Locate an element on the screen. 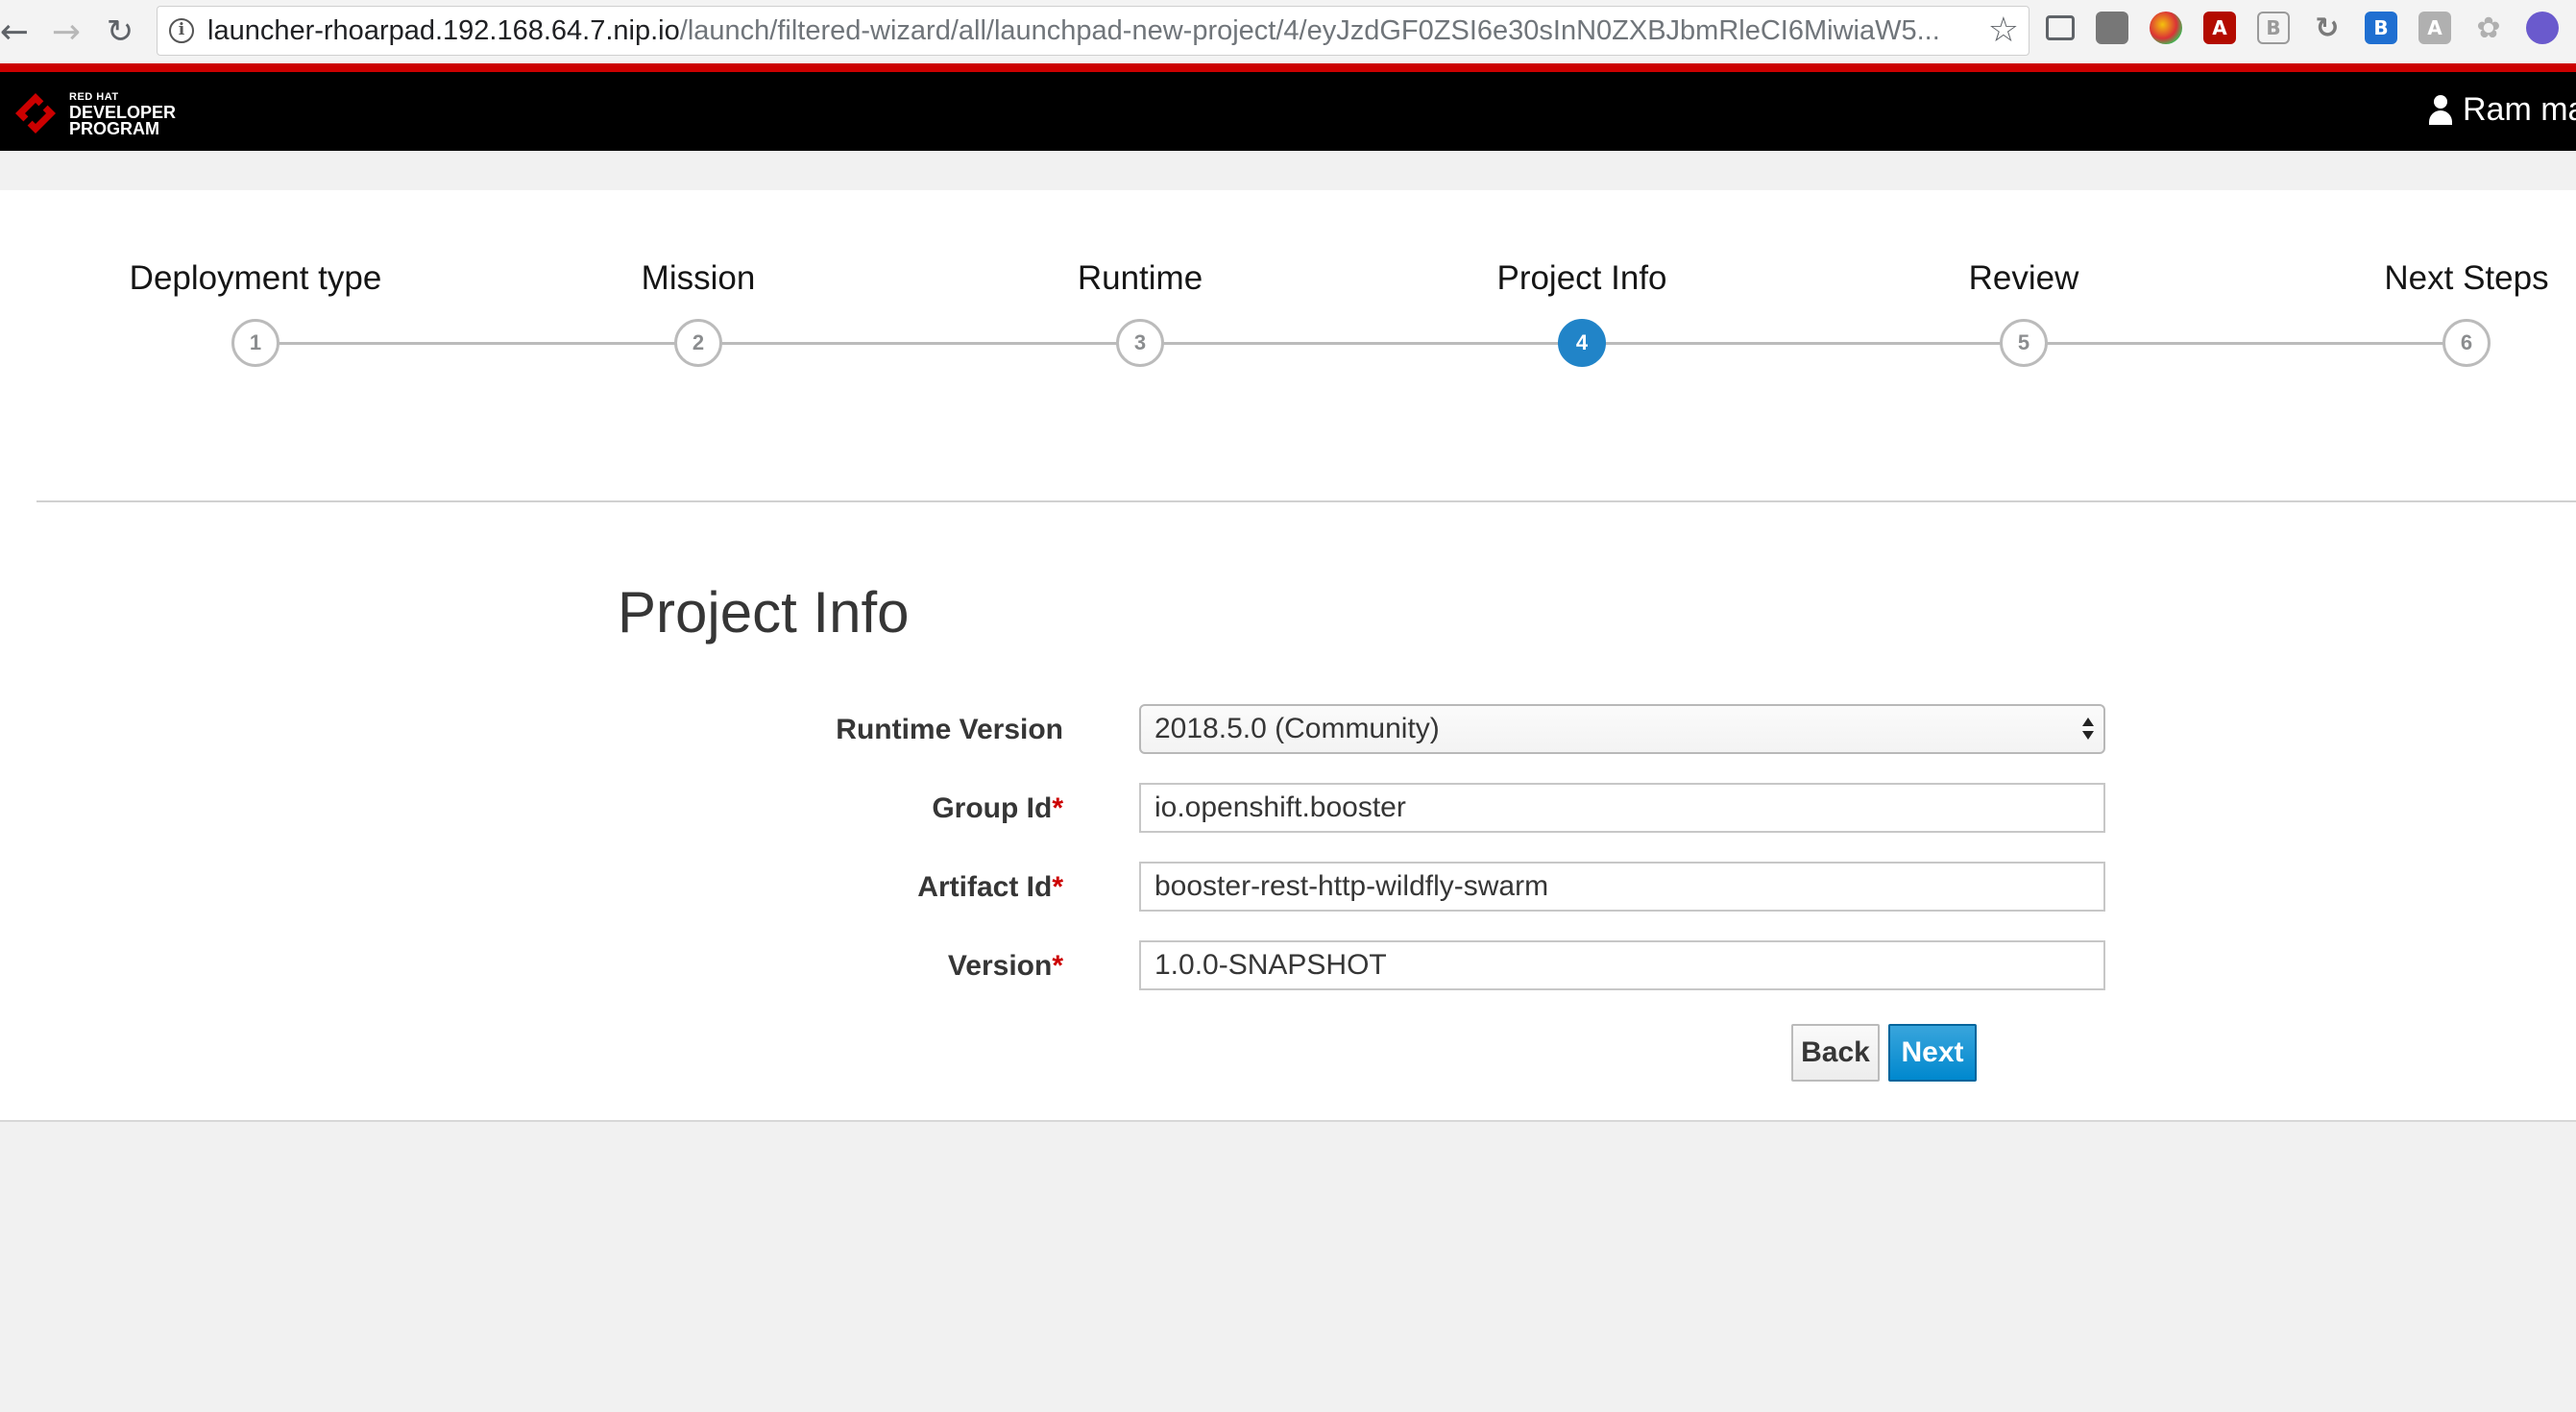 The image size is (2576, 1412). group-id-label-text: Group Id is located at coordinates (992, 808).